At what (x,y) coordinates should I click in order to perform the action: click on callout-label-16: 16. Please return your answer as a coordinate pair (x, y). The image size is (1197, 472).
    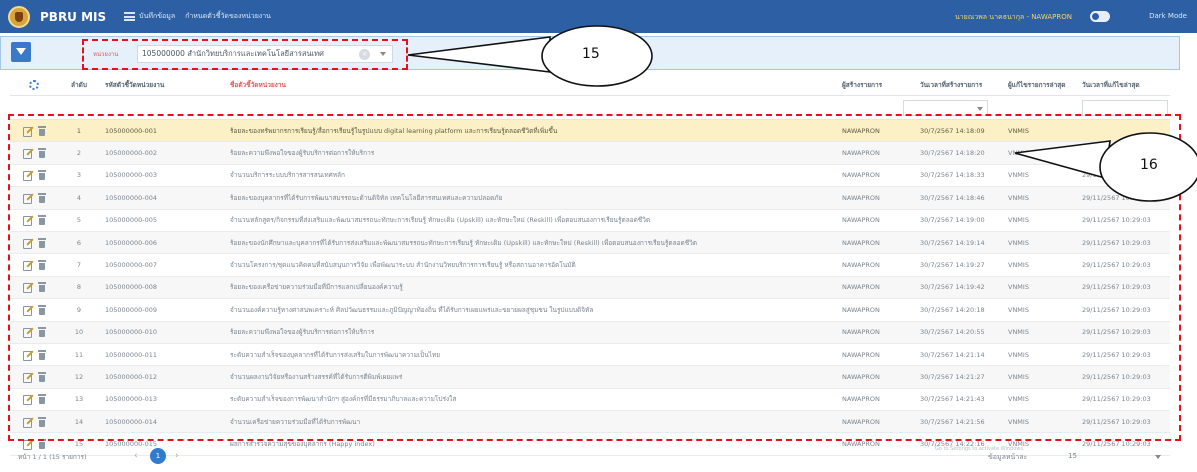
    Looking at the image, I should click on (1149, 165).